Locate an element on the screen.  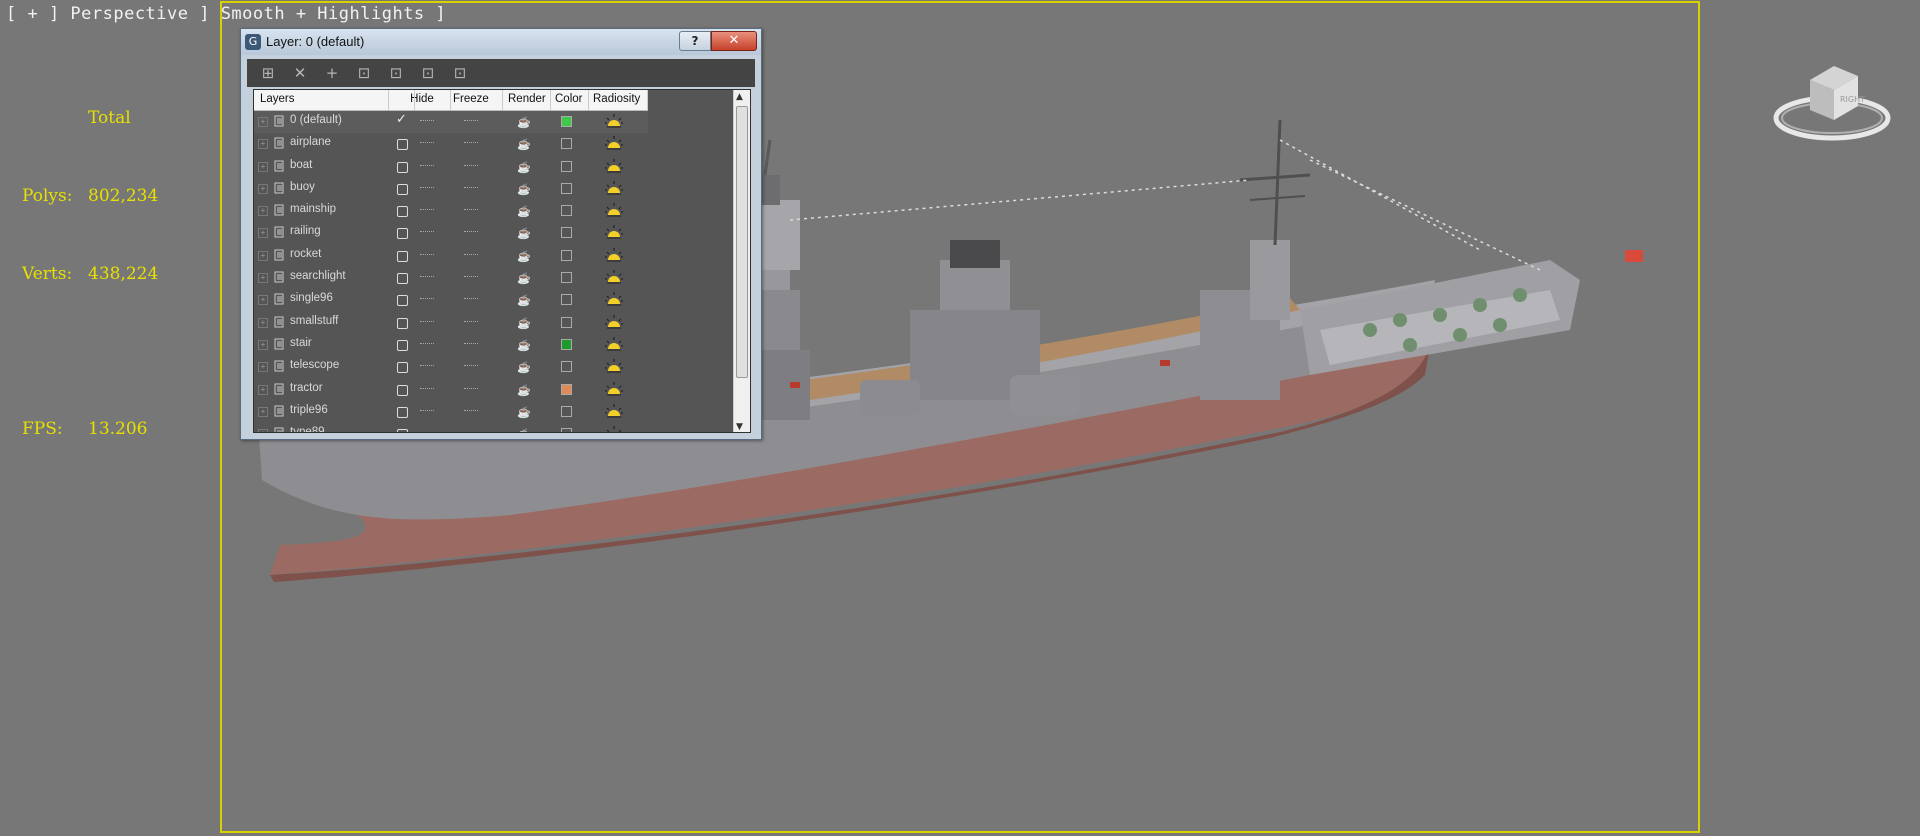
layer-row: + stair ☕ is located at coordinates (451, 345).